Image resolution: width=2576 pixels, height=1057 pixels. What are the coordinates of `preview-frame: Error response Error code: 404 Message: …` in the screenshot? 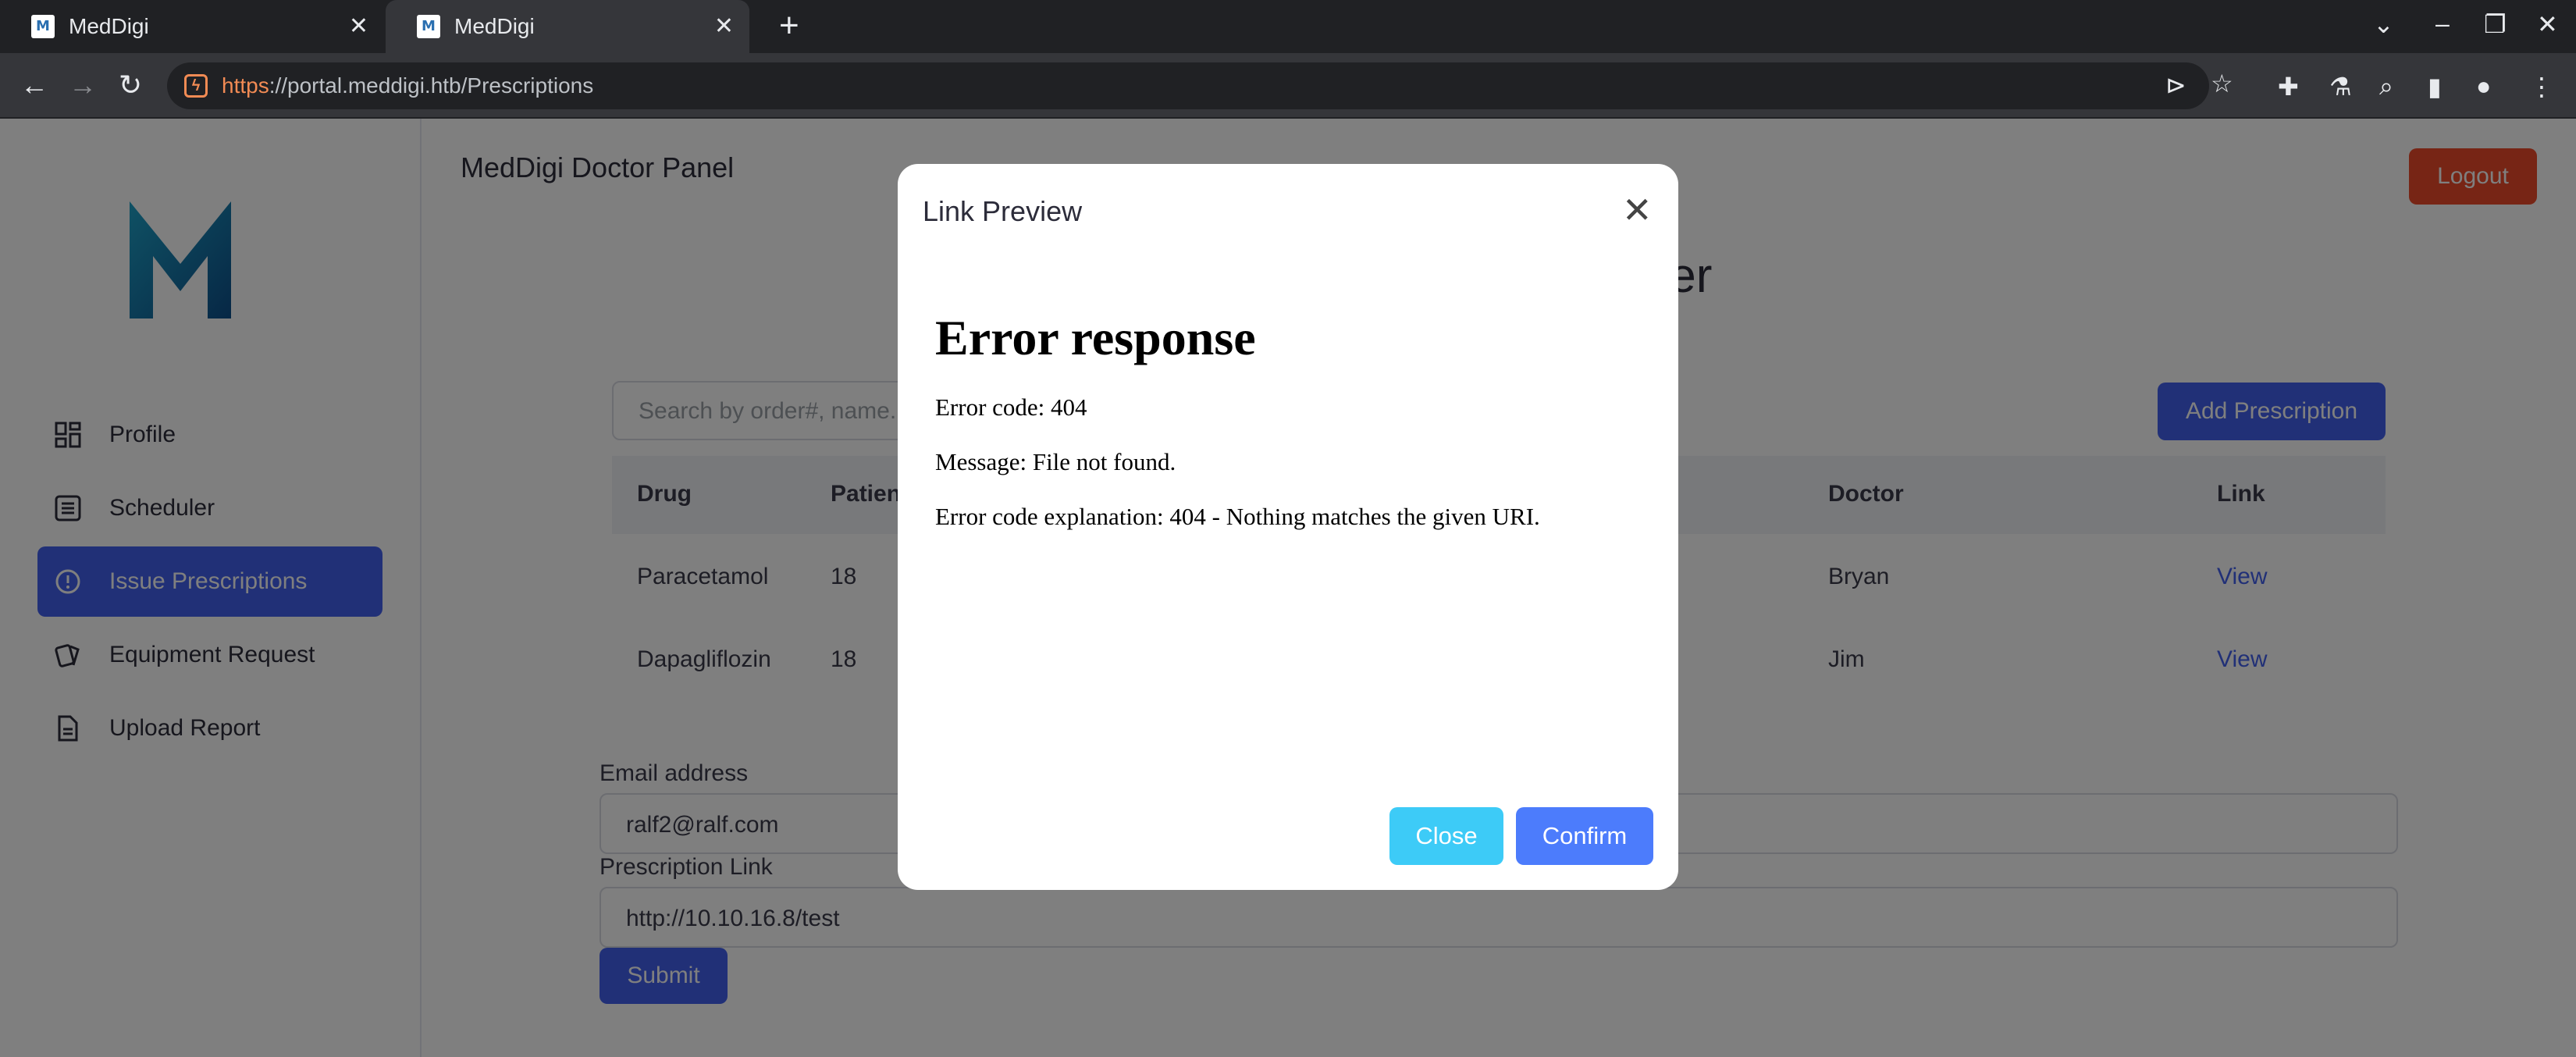 It's located at (1294, 465).